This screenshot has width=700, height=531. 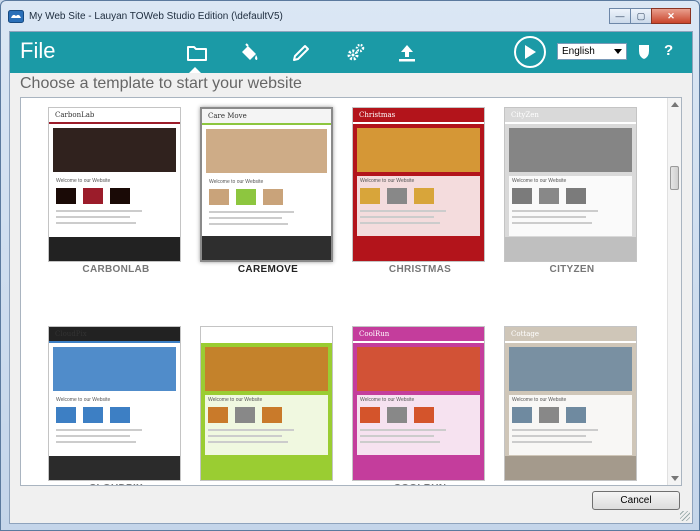 I want to click on maximize-icon: ▢, so click(x=641, y=15).